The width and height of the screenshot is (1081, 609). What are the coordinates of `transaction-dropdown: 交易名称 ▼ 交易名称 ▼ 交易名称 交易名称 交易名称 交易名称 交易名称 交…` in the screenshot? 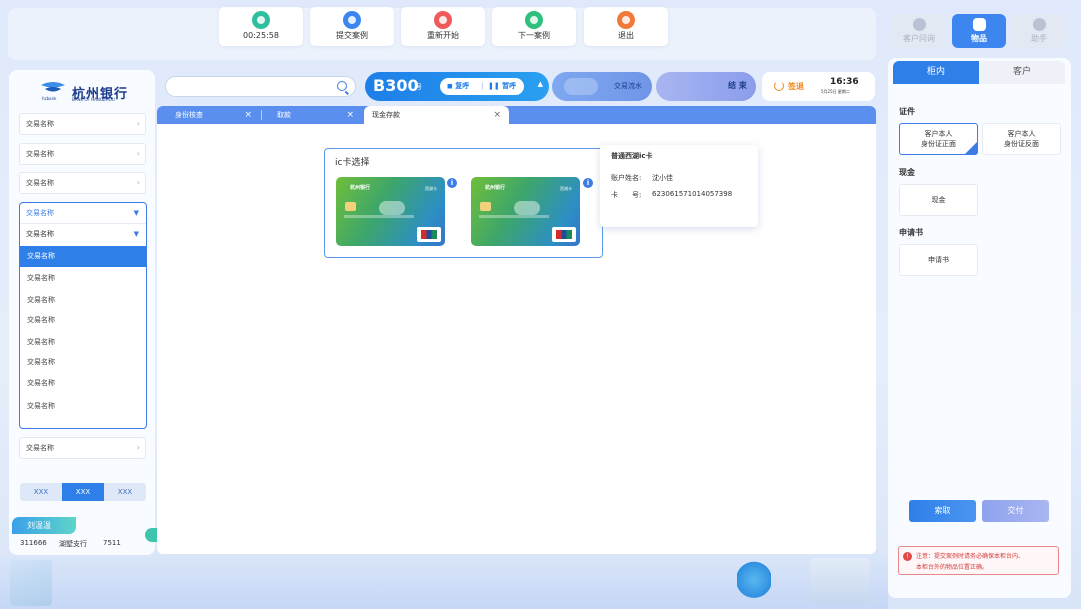 It's located at (83, 315).